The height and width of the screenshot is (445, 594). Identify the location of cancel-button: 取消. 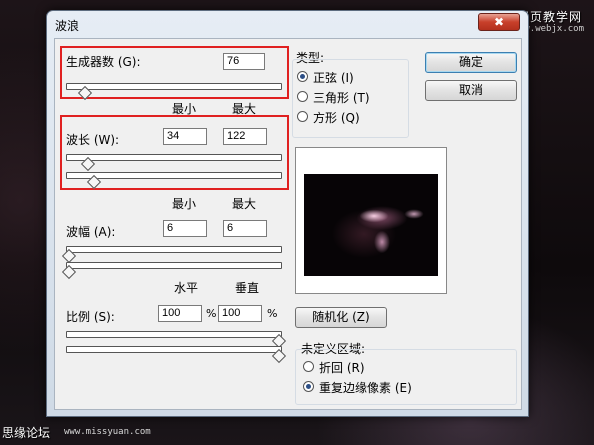
(471, 90).